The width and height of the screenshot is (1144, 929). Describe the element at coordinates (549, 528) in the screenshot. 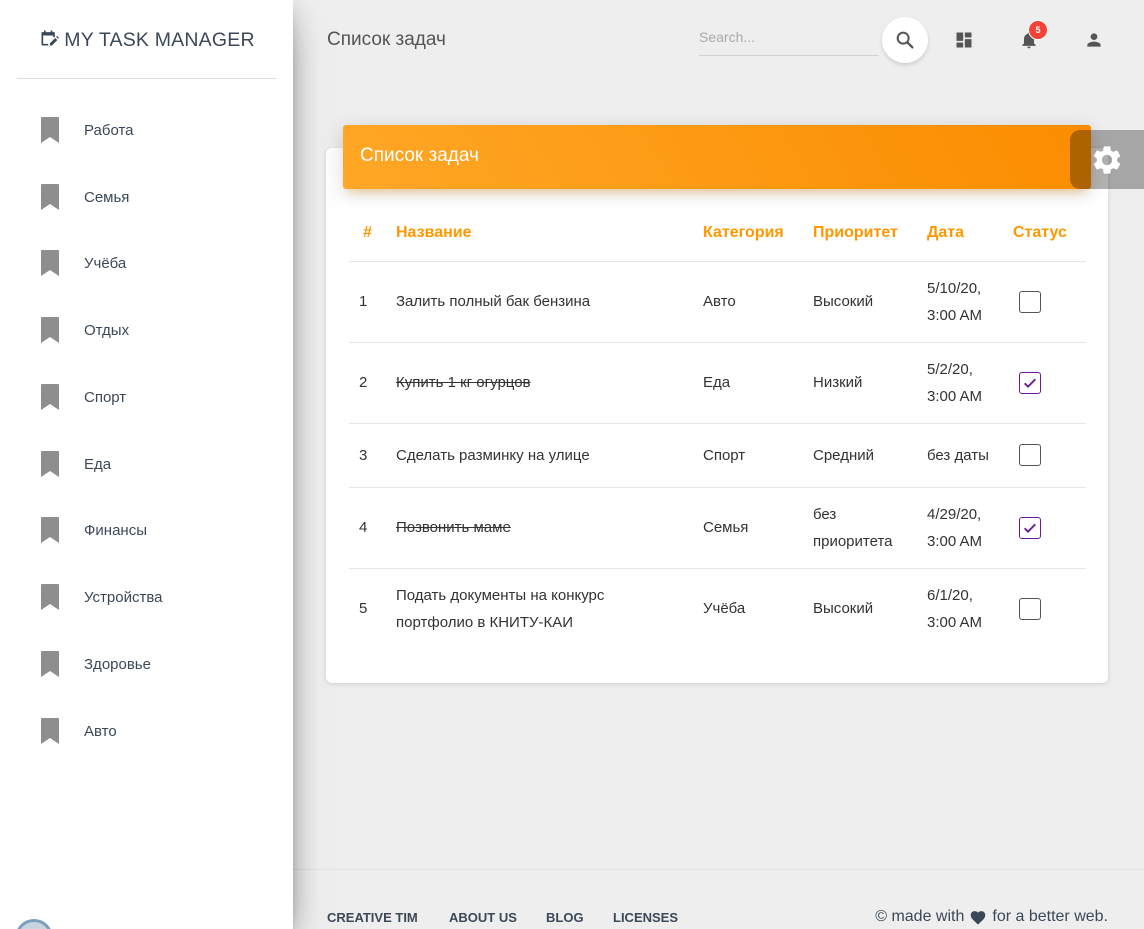

I see `task-name: Позвонить маме` at that location.